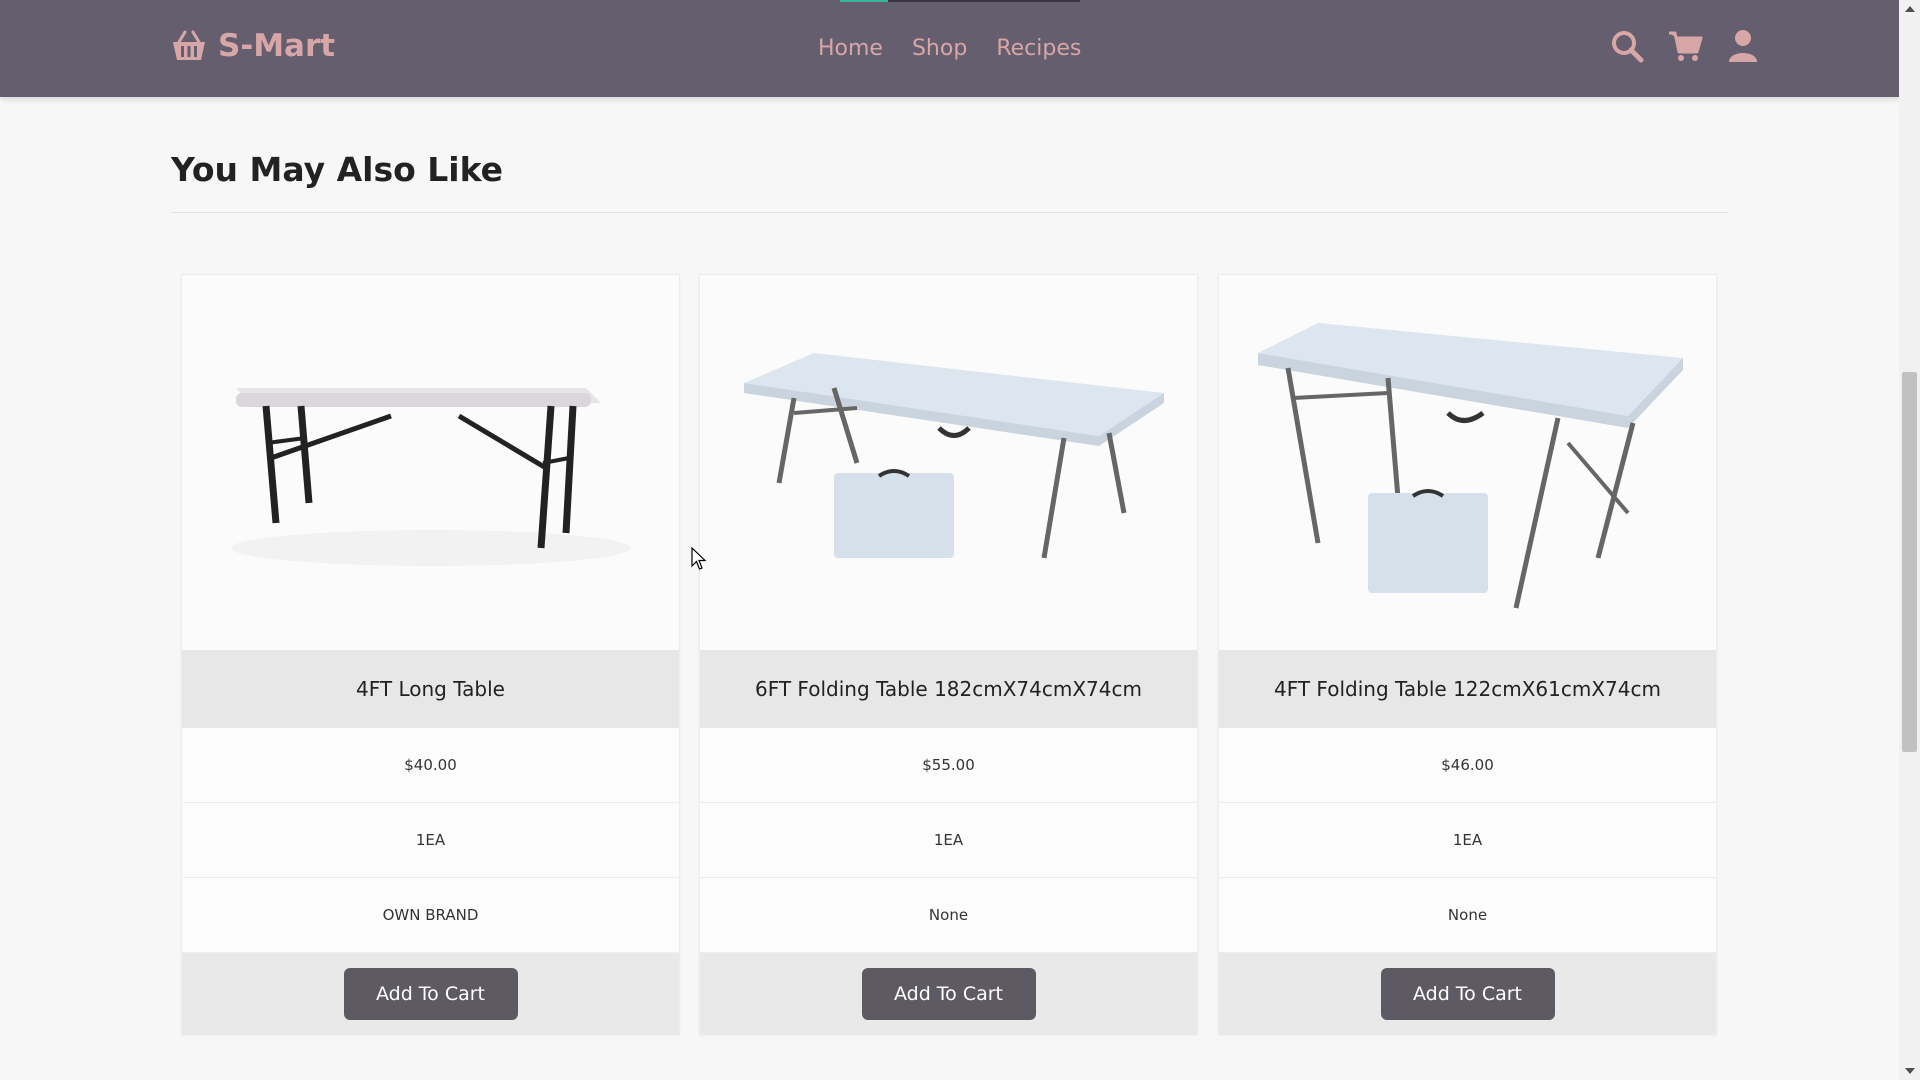  I want to click on scrollbar-thumb, so click(1909, 562).